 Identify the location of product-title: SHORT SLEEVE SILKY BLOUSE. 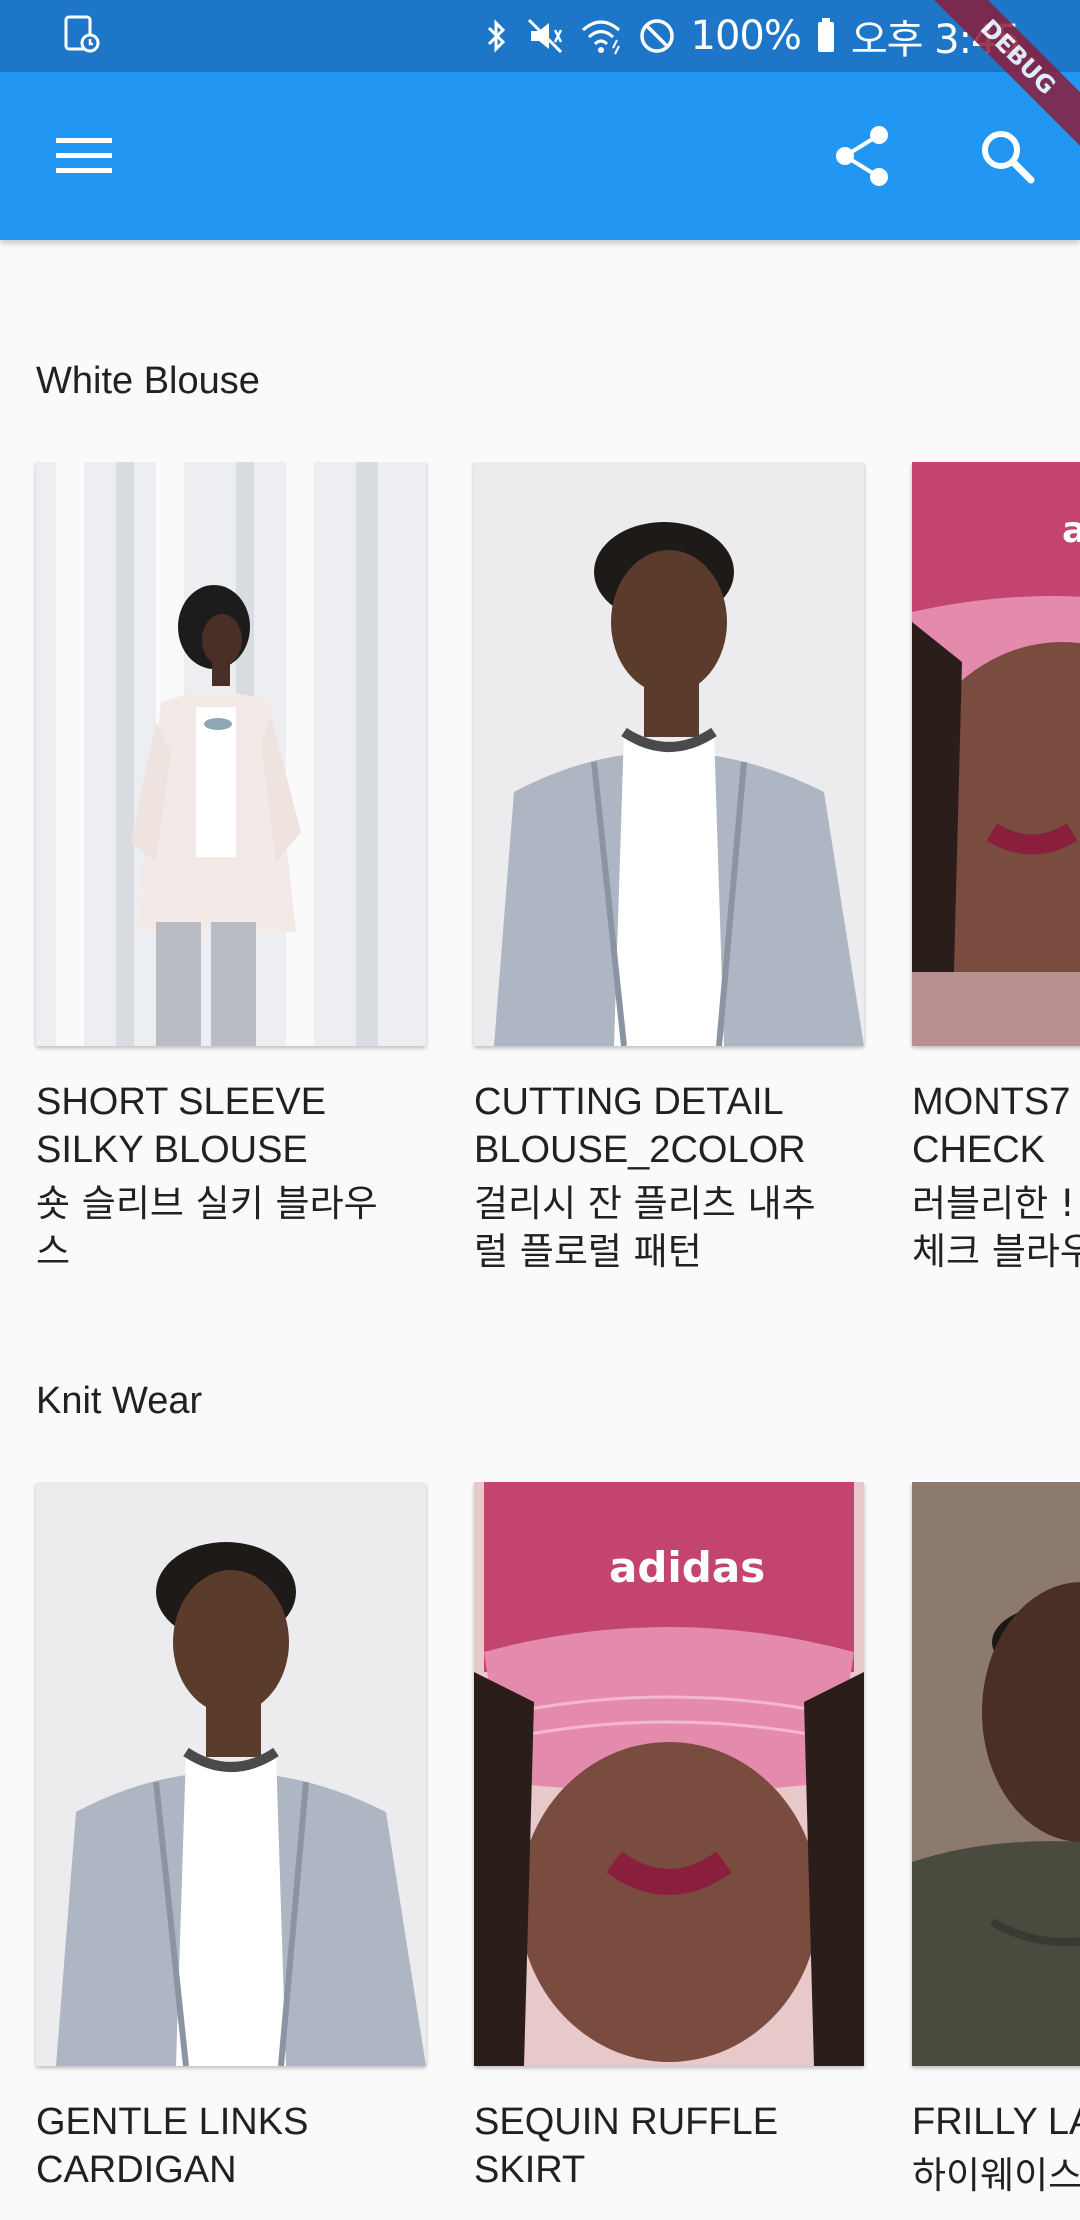
(181, 1126).